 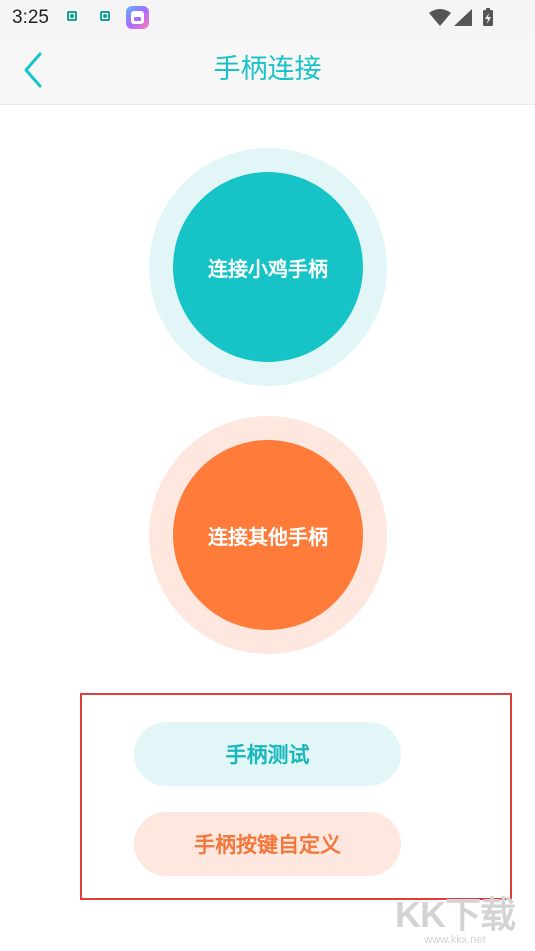 I want to click on key-customize-label: 手柄按键自定义, so click(x=267, y=845).